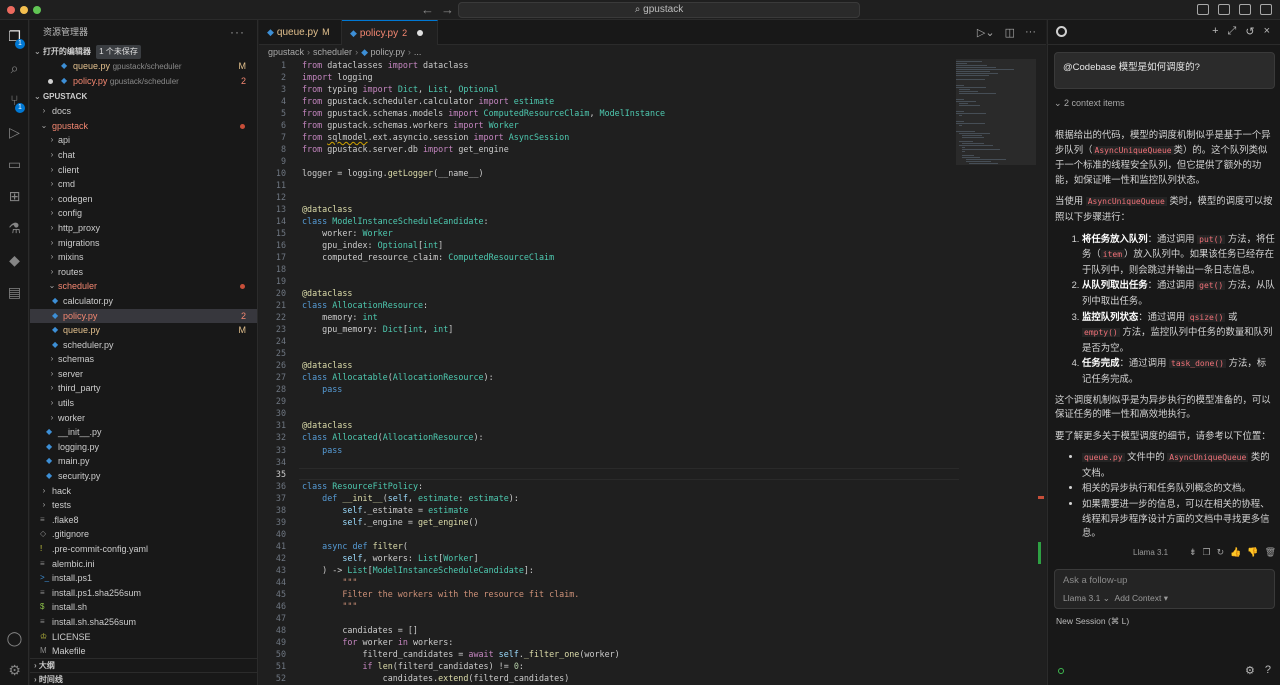 This screenshot has height=685, width=1280. What do you see at coordinates (143, 272) in the screenshot?
I see `tree-folder: › routes` at bounding box center [143, 272].